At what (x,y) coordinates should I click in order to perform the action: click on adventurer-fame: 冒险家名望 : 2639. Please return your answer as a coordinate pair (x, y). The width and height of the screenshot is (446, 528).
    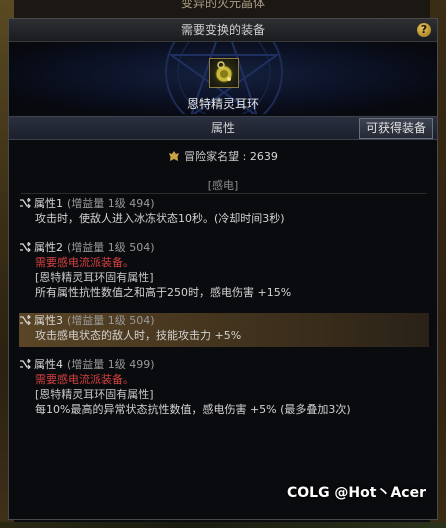
    Looking at the image, I should click on (223, 156).